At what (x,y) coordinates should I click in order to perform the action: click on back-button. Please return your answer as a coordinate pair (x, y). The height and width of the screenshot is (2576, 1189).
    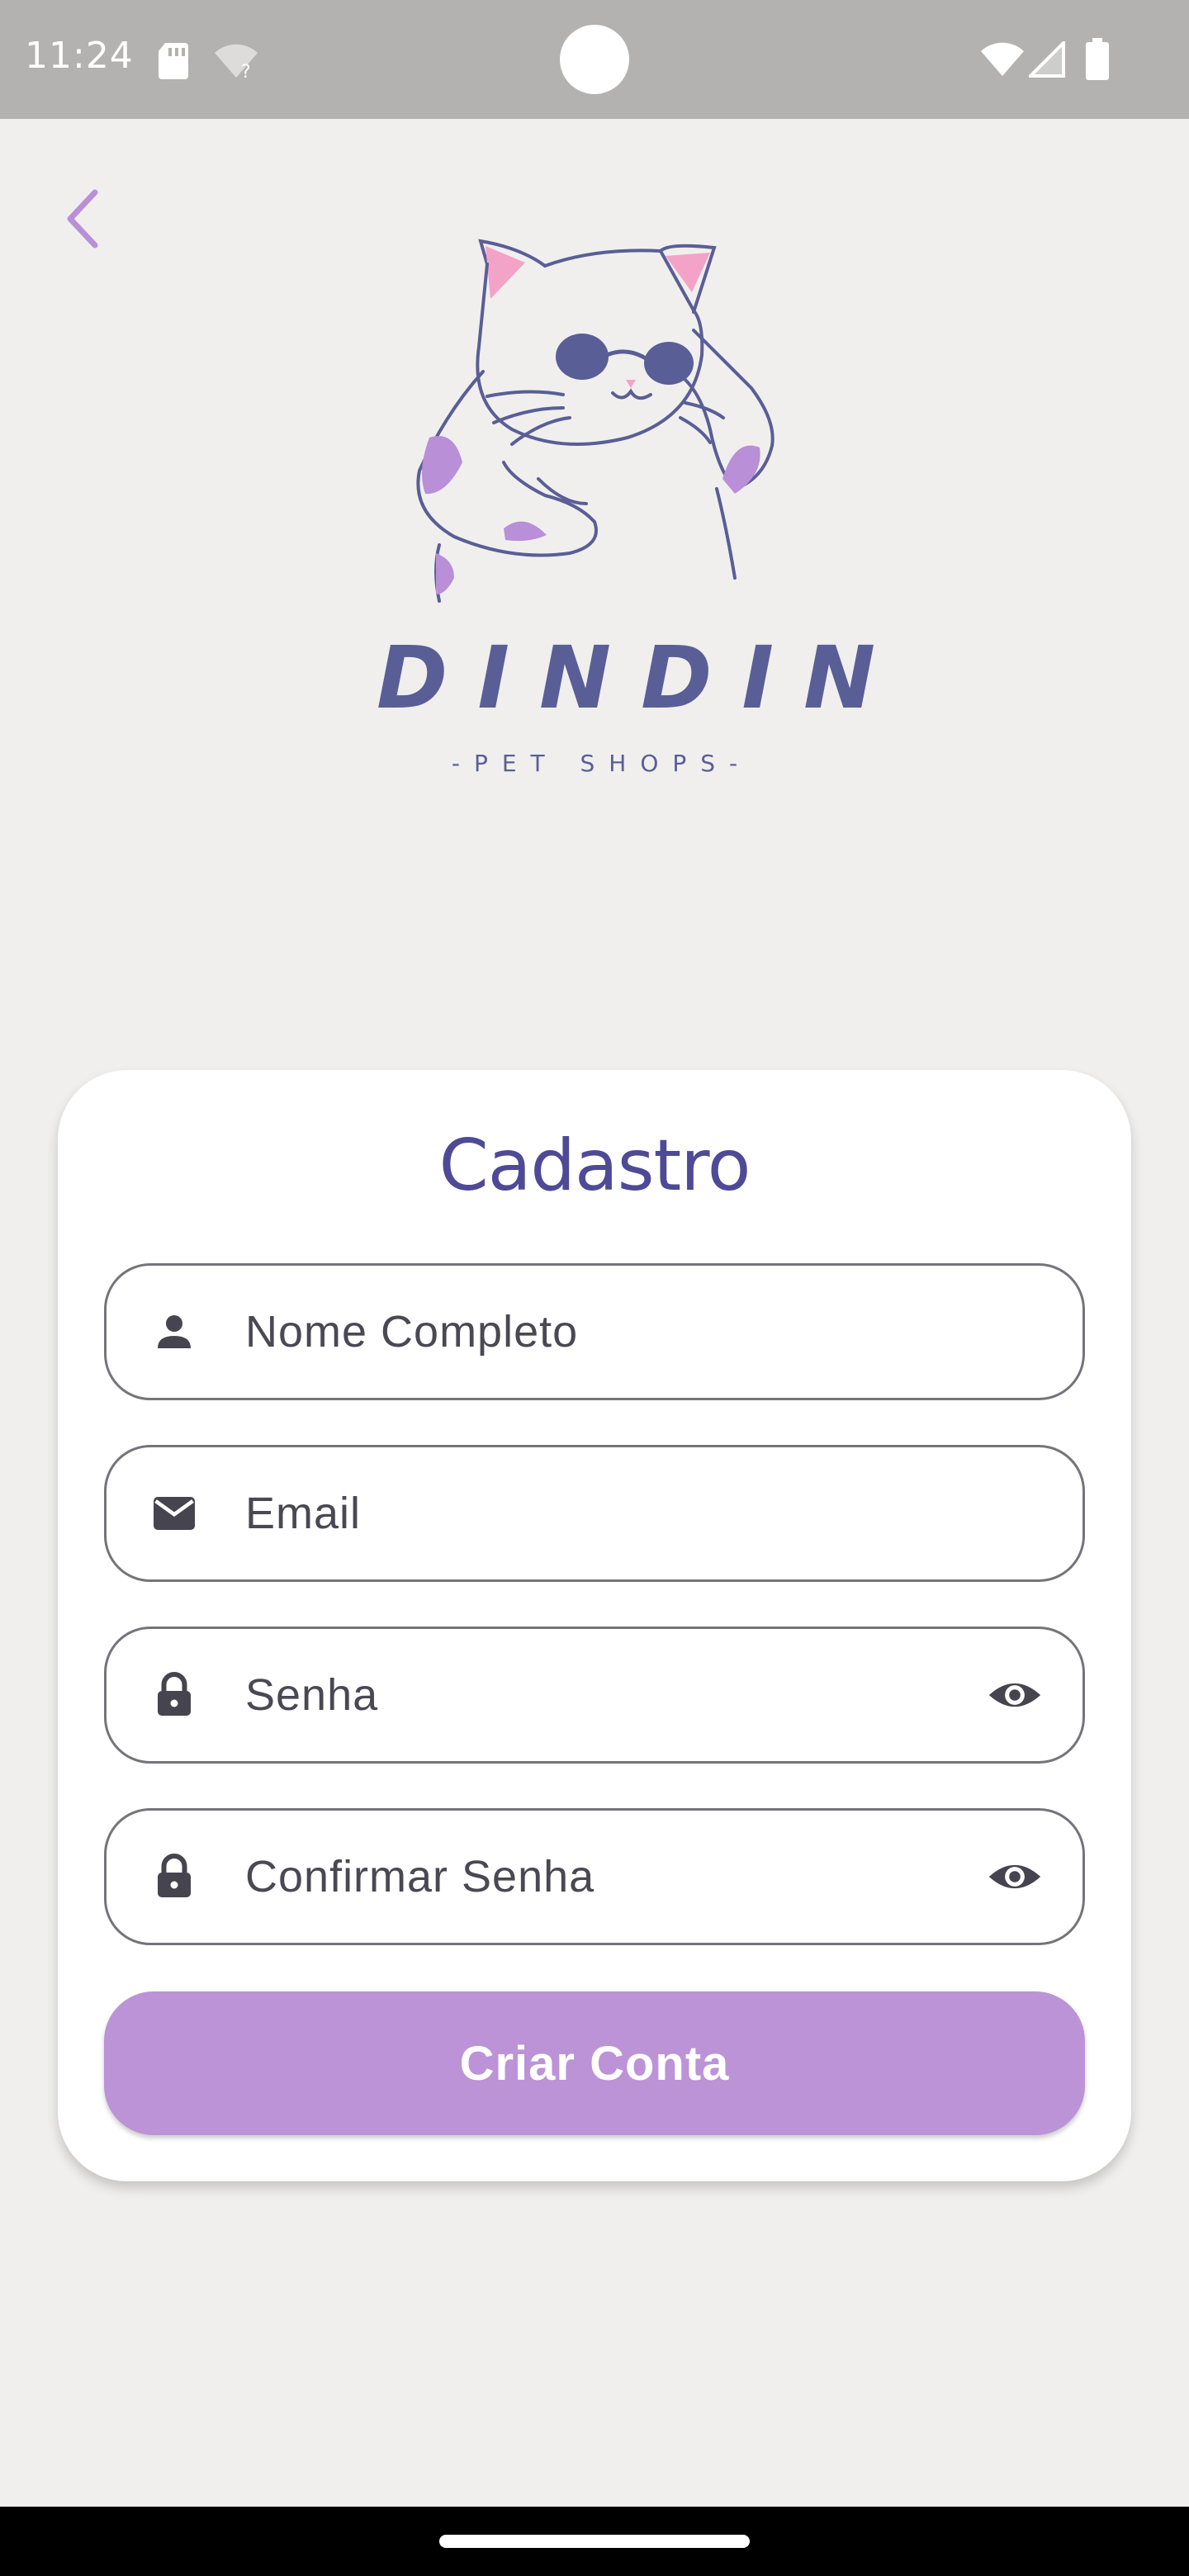
    Looking at the image, I should click on (83, 219).